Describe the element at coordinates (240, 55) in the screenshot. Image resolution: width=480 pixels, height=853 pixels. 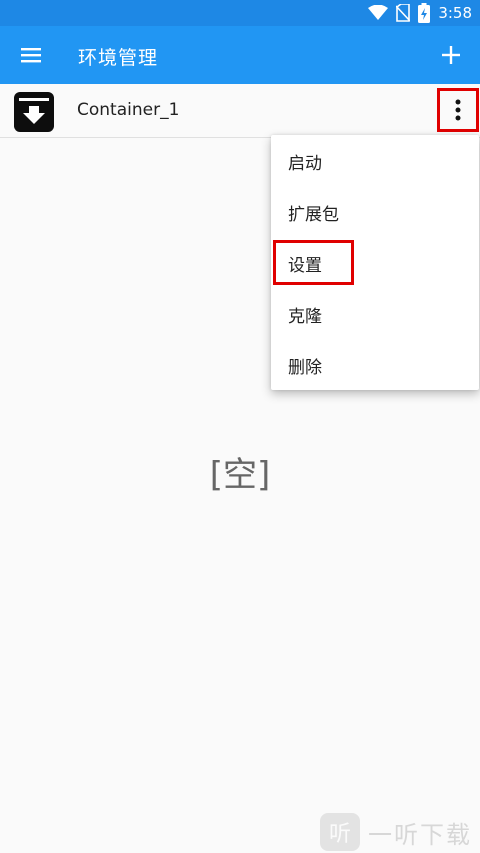
I see `app-bar: 环境管理` at that location.